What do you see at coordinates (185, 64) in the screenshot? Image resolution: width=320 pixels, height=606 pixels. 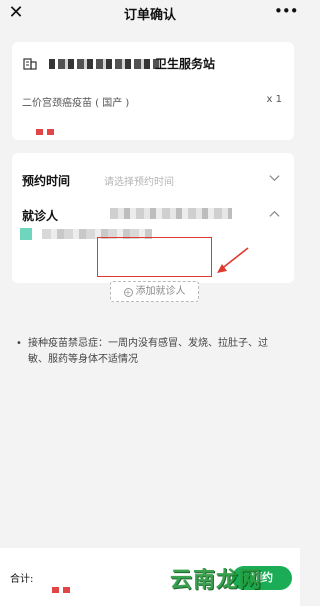 I see `station-name: 卫生服务站` at bounding box center [185, 64].